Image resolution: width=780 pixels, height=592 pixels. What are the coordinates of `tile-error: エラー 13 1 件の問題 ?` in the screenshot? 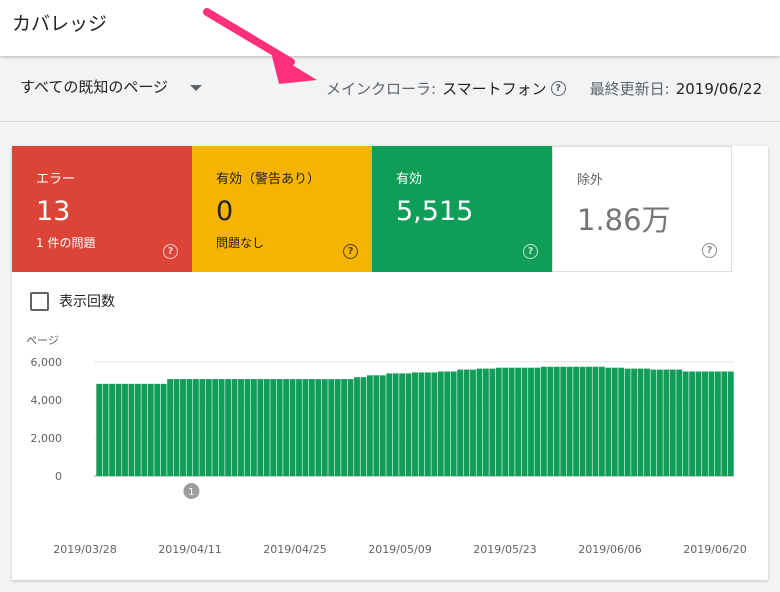 It's located at (102, 209).